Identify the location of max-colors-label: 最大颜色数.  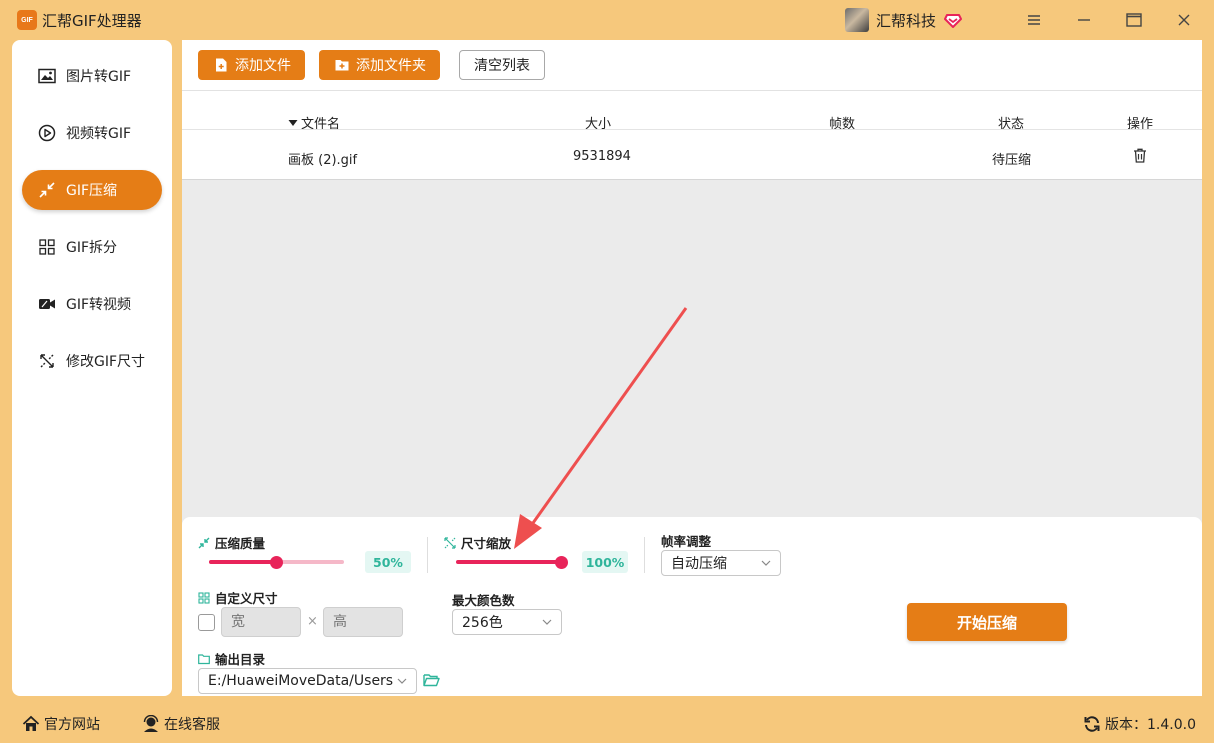
(483, 600).